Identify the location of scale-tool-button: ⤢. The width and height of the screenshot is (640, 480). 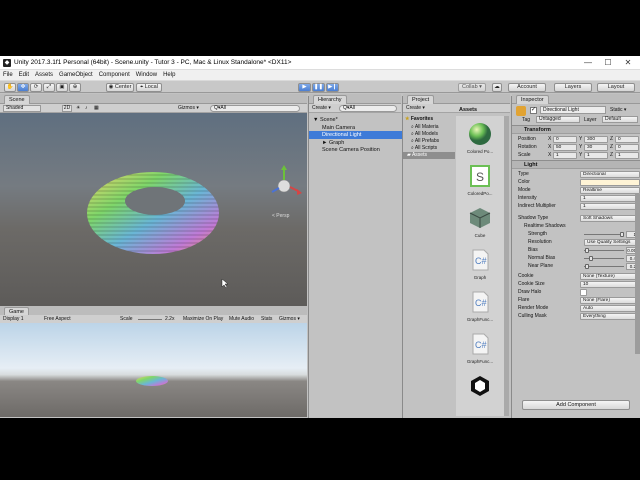
(49, 87).